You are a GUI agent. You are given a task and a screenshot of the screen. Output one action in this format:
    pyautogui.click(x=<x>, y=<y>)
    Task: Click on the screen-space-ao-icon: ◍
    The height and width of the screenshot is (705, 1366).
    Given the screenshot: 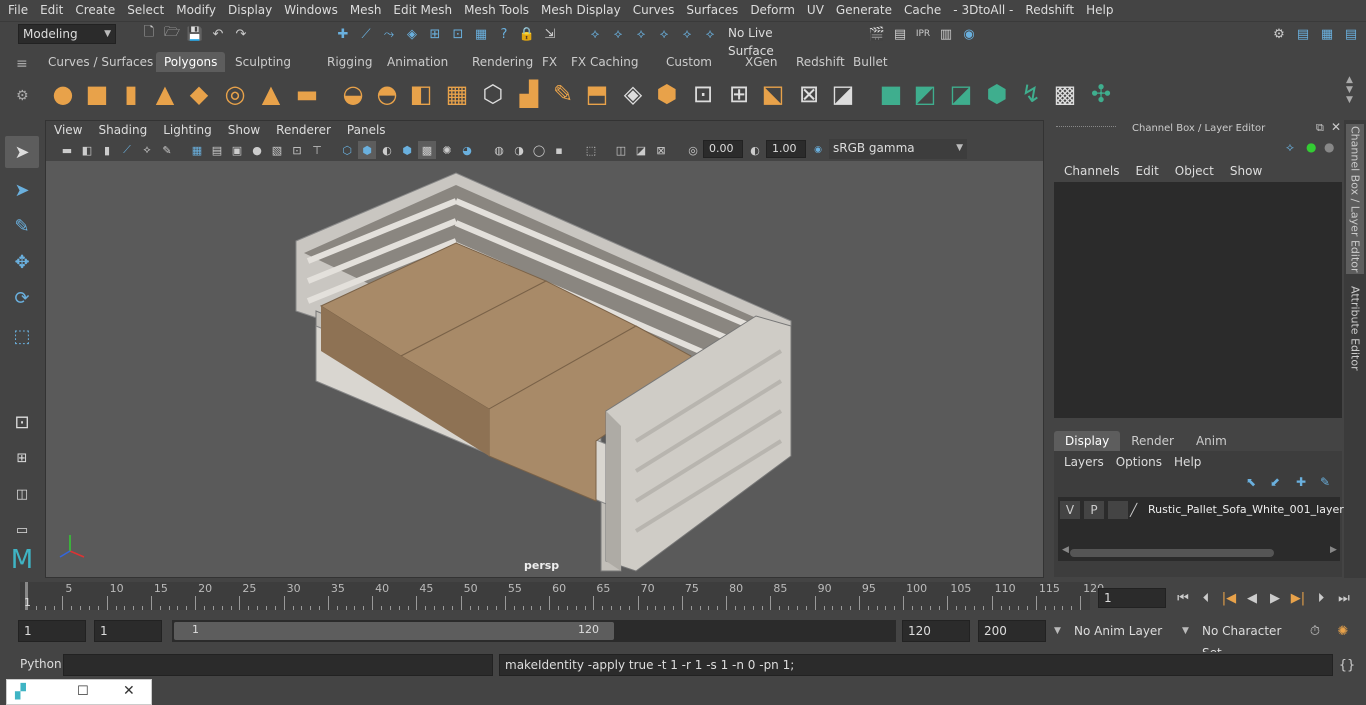 What is the action you would take?
    pyautogui.click(x=499, y=150)
    